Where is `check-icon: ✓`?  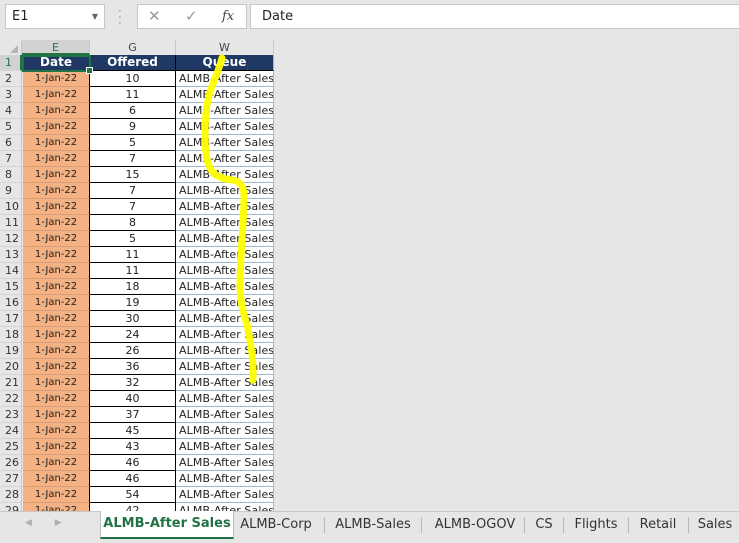 check-icon: ✓ is located at coordinates (191, 16).